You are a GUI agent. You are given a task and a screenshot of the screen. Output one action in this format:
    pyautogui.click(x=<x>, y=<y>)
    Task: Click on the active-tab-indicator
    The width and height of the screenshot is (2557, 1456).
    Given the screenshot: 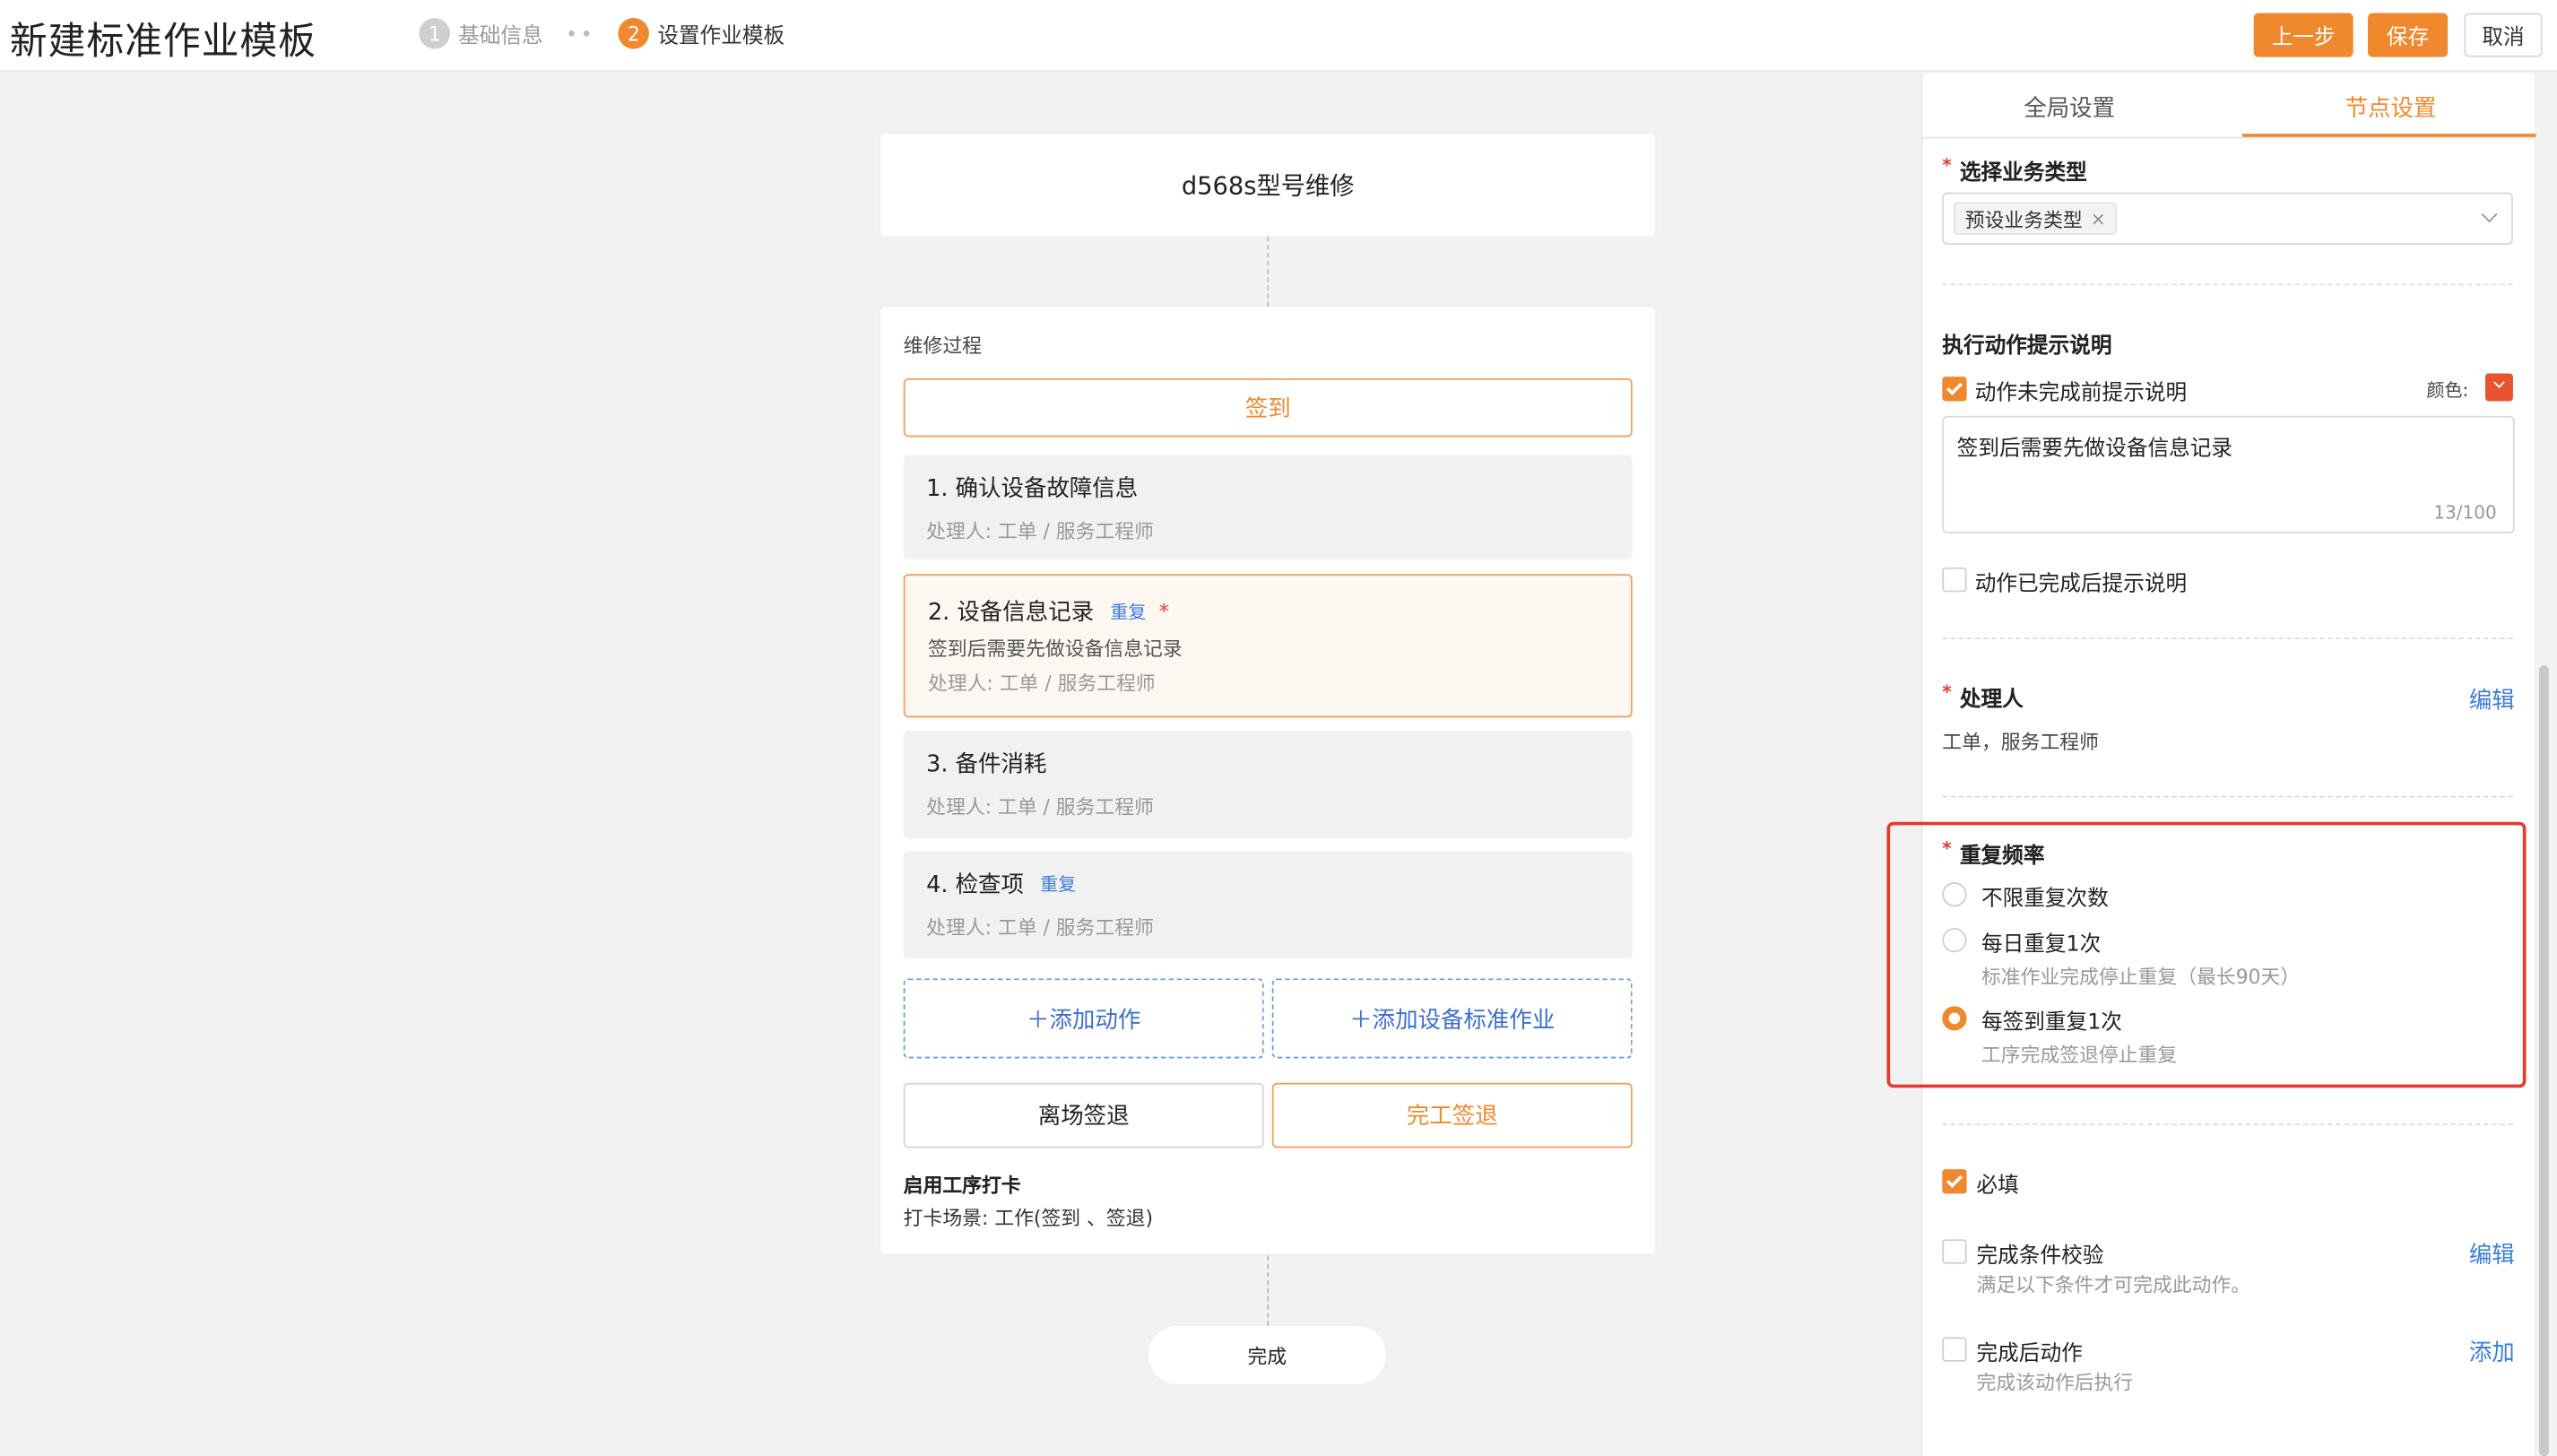 What is the action you would take?
    pyautogui.click(x=2388, y=135)
    